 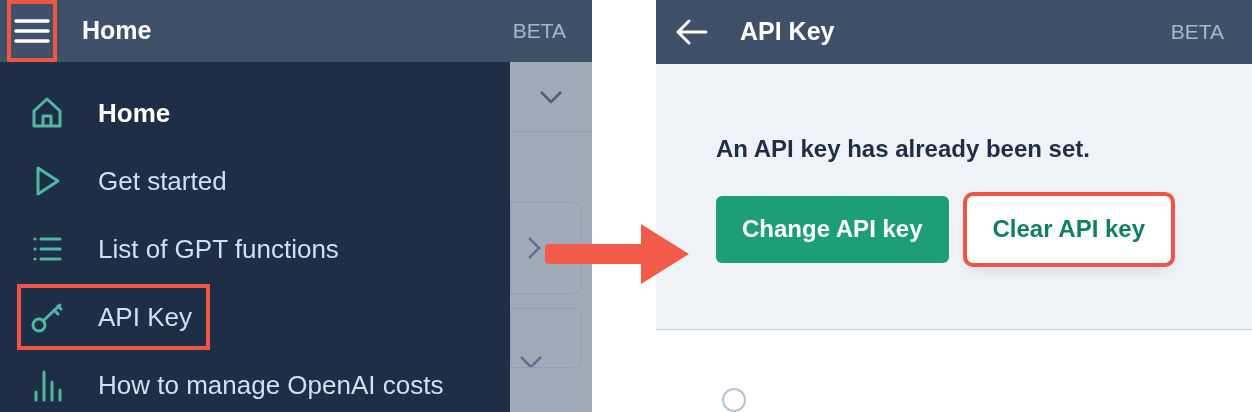 What do you see at coordinates (534, 248) in the screenshot?
I see `chevron-right-icon` at bounding box center [534, 248].